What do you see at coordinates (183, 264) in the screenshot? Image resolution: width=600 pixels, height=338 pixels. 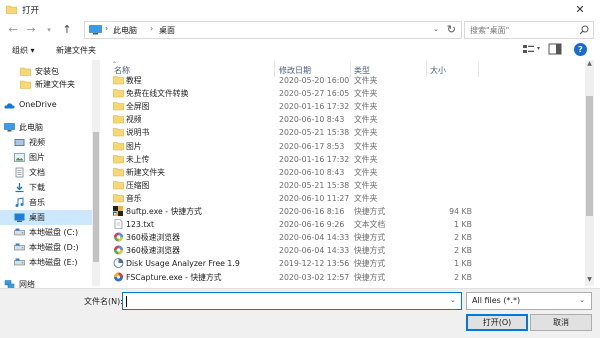 I see `file-name: Disk Usage Analyzer Free 1.9` at bounding box center [183, 264].